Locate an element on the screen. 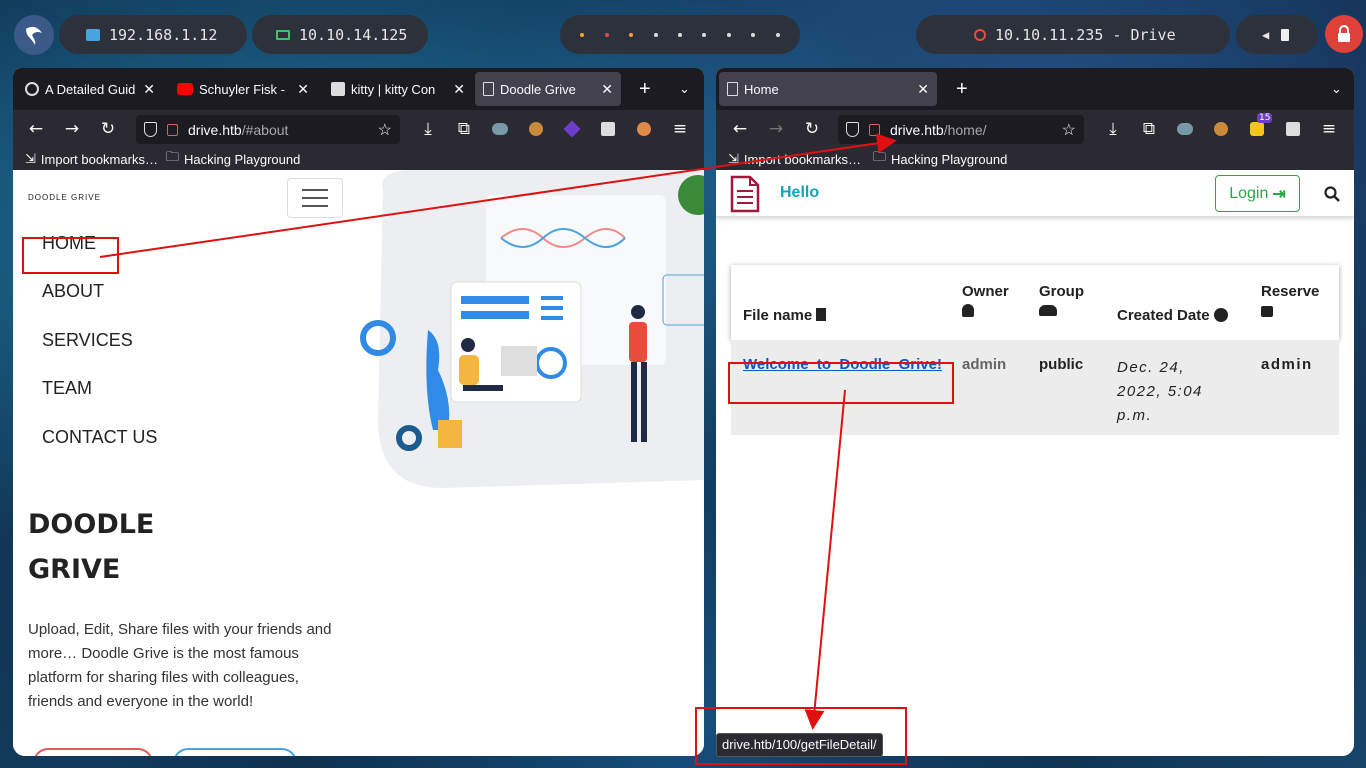 This screenshot has height=768, width=1366. arrow-file-to-status is located at coordinates (825, 559).